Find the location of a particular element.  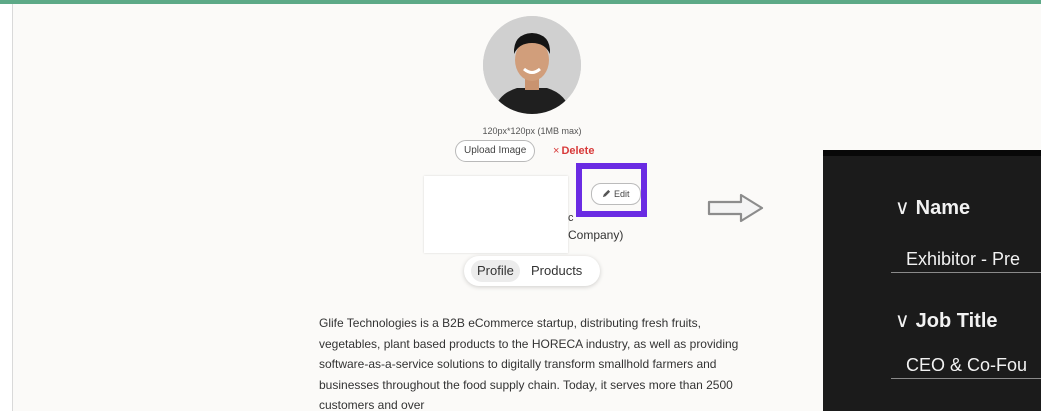

avatar-size-hint: 120px*120px (1MB max) is located at coordinates (532, 131).